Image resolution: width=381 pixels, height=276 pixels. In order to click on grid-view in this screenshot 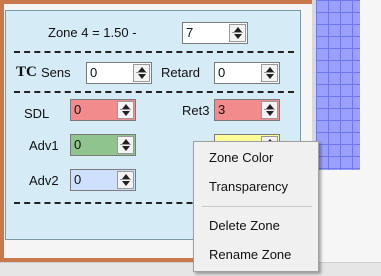, I will do `click(338, 85)`.